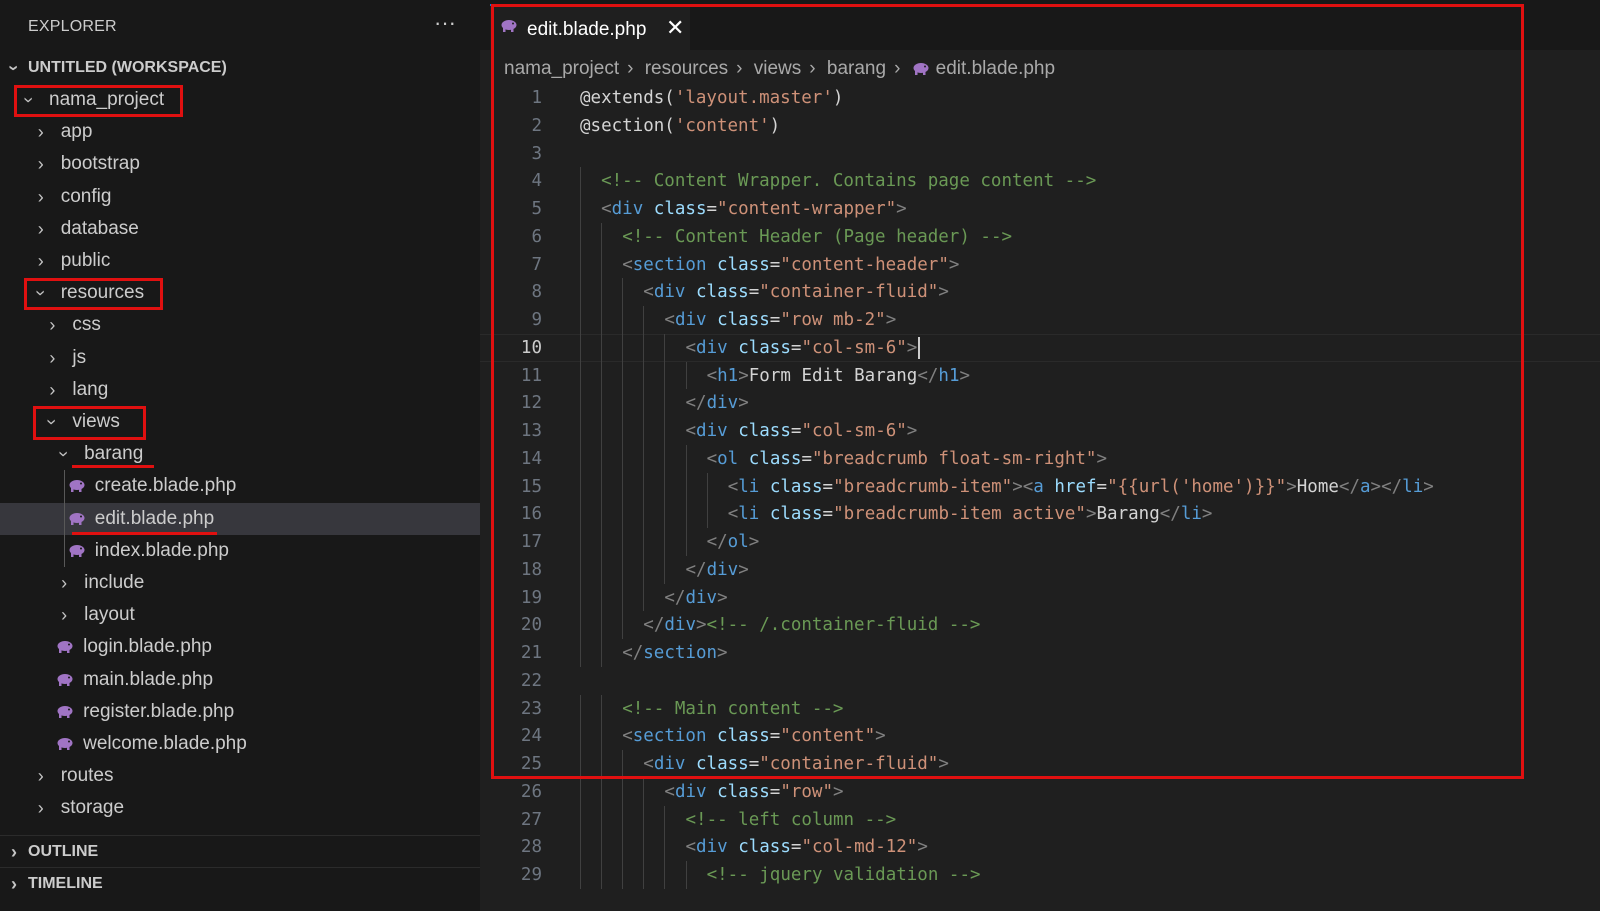 The image size is (1600, 911). What do you see at coordinates (754, 209) in the screenshot?
I see `code-text: <div class="content-wrapper">` at bounding box center [754, 209].